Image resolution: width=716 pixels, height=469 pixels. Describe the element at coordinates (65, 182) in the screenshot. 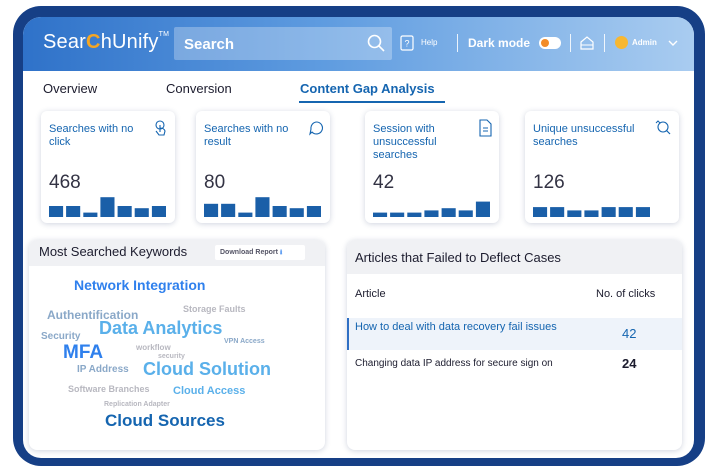

I see `card-value: 468` at that location.